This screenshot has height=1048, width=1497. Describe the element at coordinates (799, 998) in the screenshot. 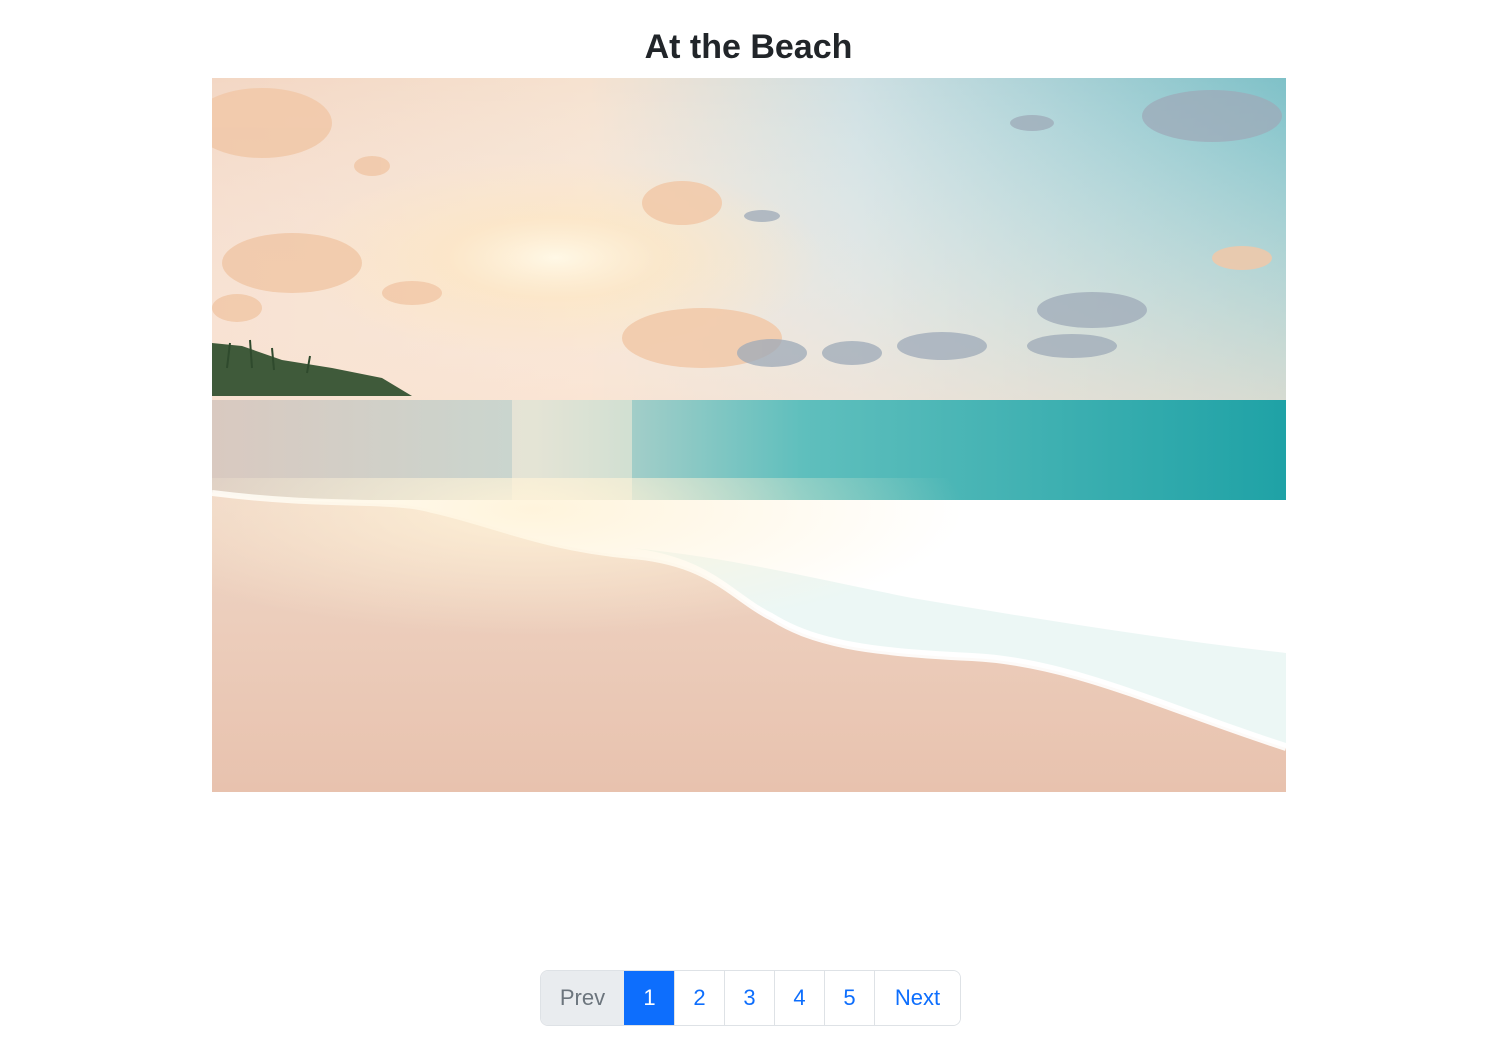

I see `page-4-button: 4` at that location.